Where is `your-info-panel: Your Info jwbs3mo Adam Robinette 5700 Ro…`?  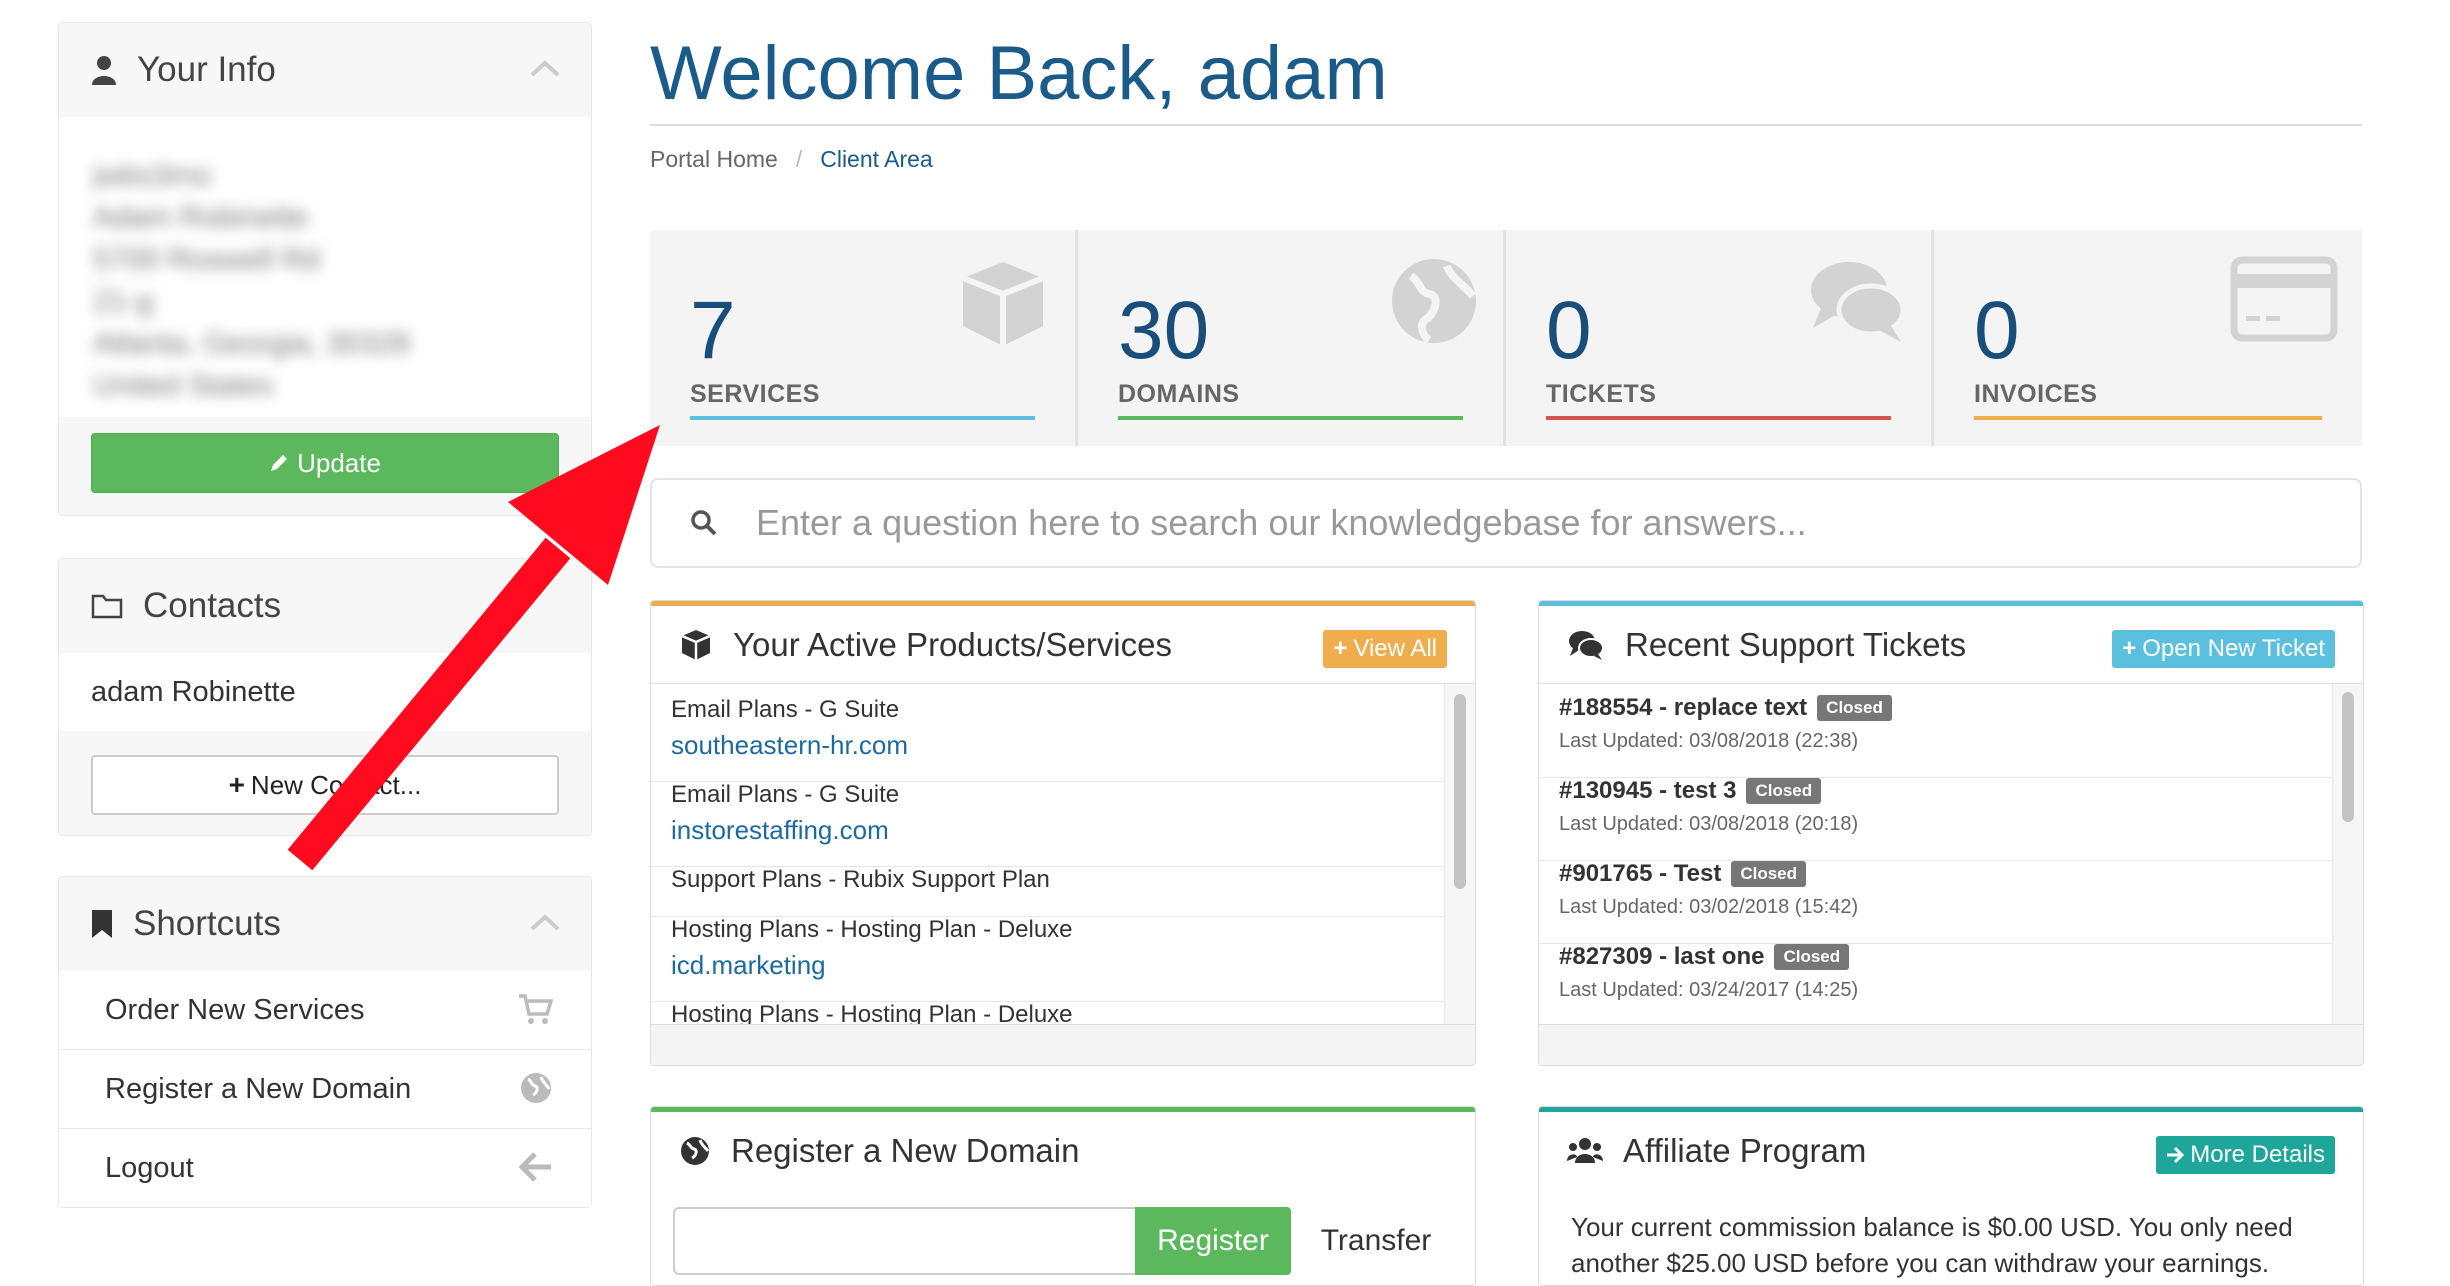 your-info-panel: Your Info jwbs3mo Adam Robinette 5700 Ro… is located at coordinates (325, 269).